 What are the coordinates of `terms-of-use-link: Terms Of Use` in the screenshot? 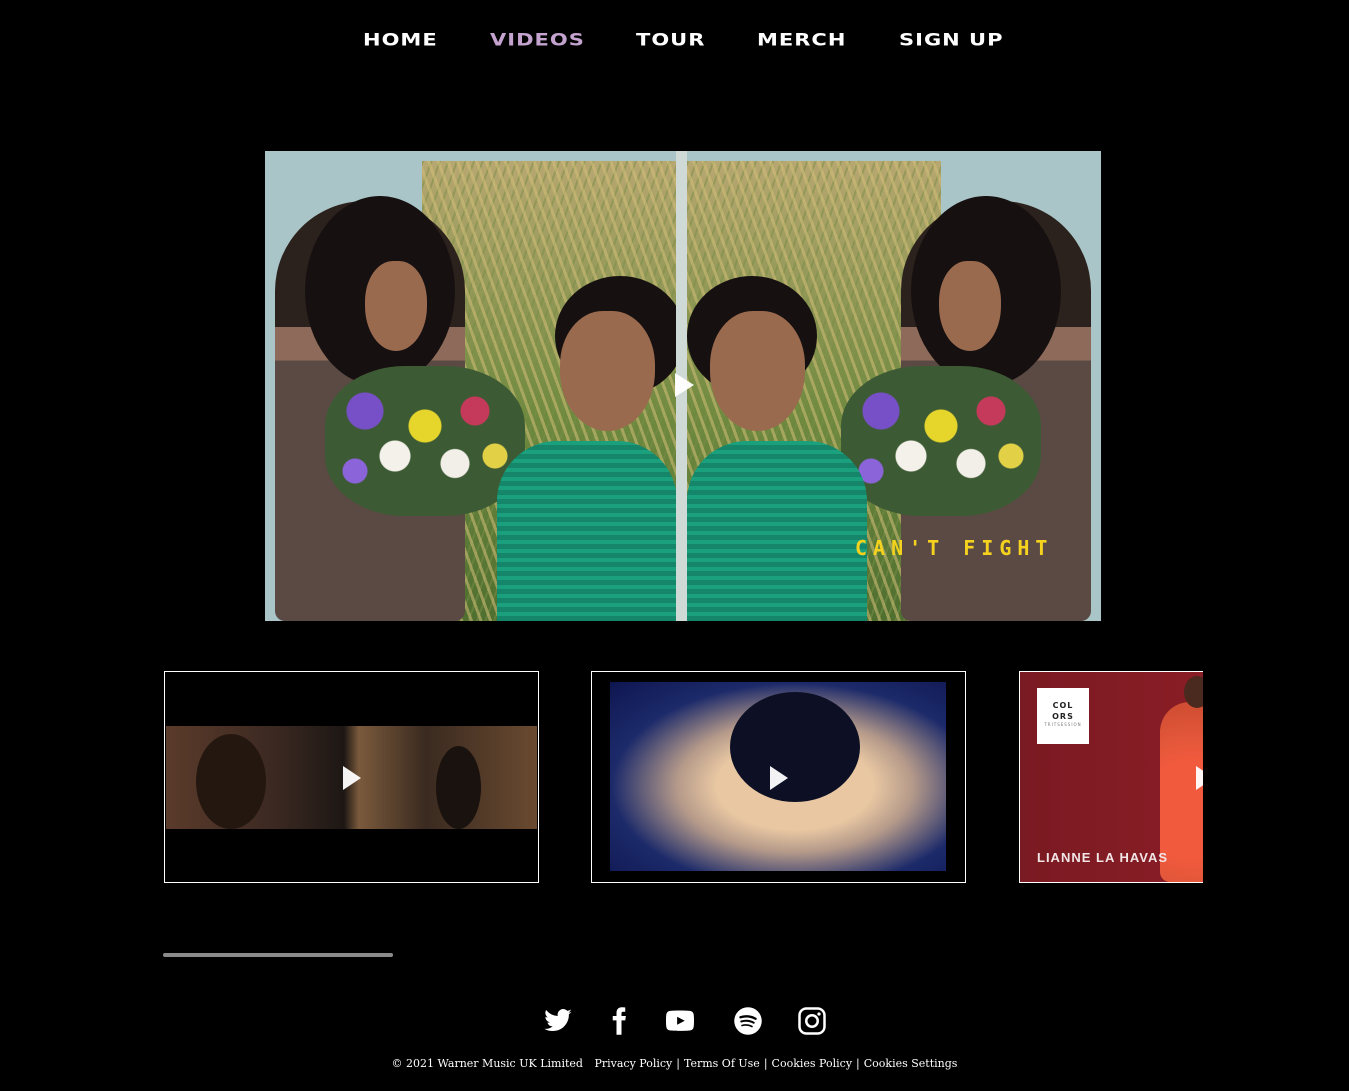 It's located at (722, 1063).